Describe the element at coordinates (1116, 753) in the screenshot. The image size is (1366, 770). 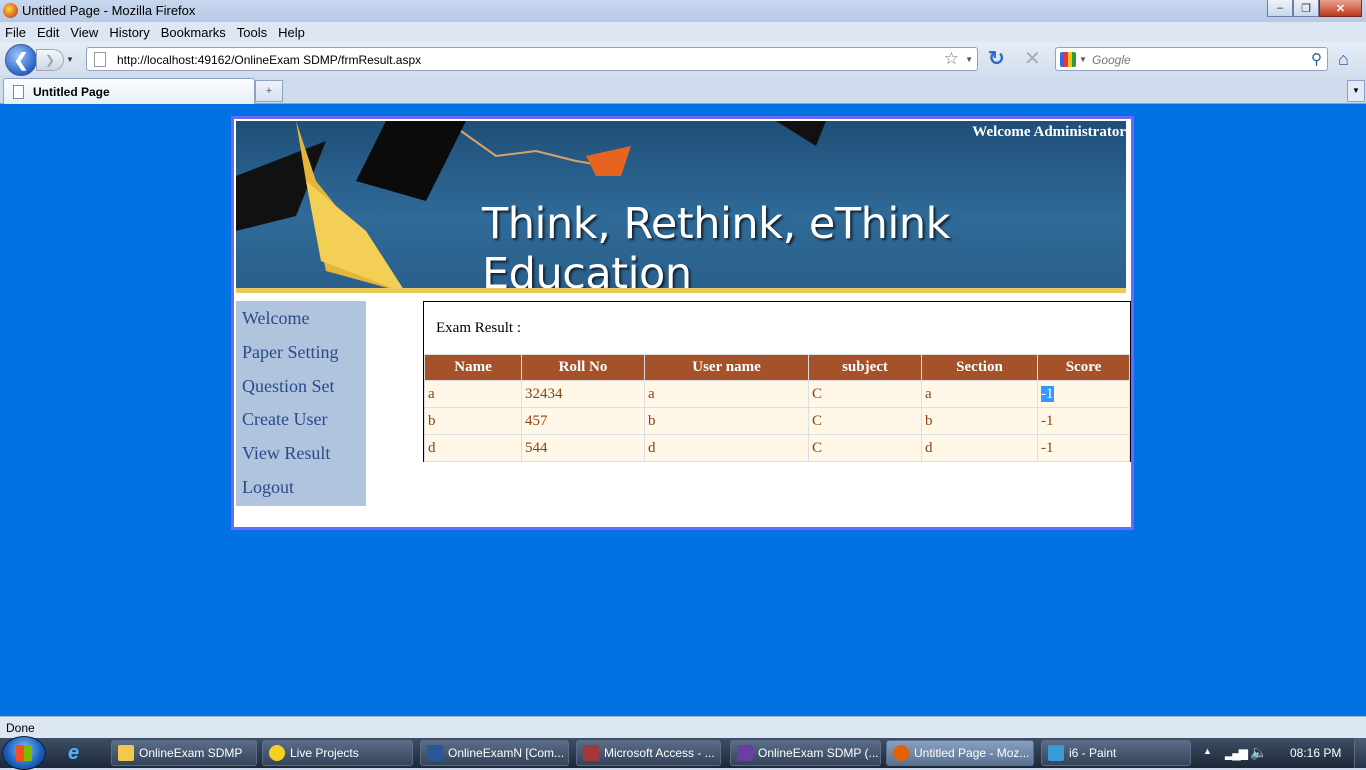
I see `taskbar-item-paint: i6 - Paint` at that location.